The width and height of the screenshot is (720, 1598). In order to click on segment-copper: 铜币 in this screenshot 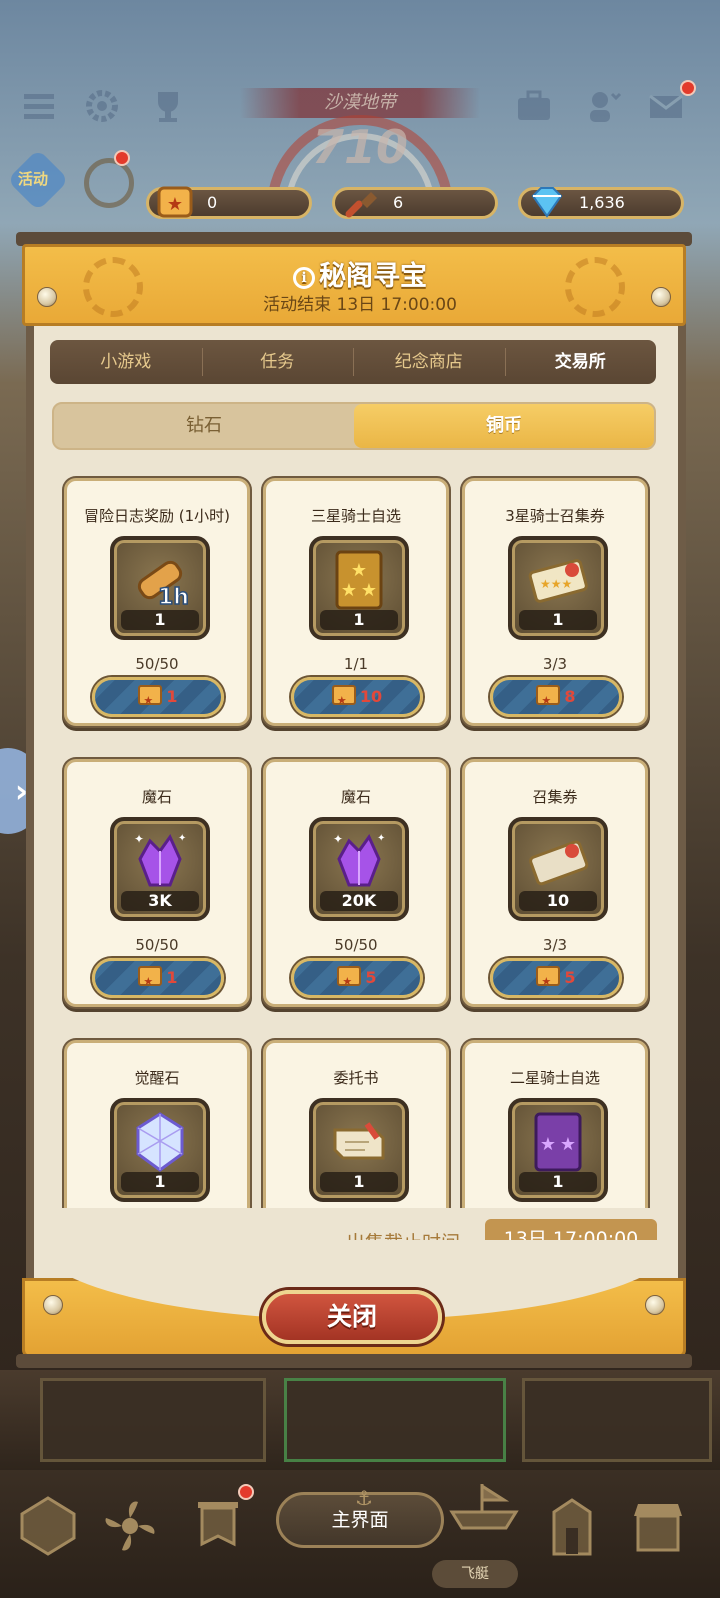, I will do `click(504, 426)`.